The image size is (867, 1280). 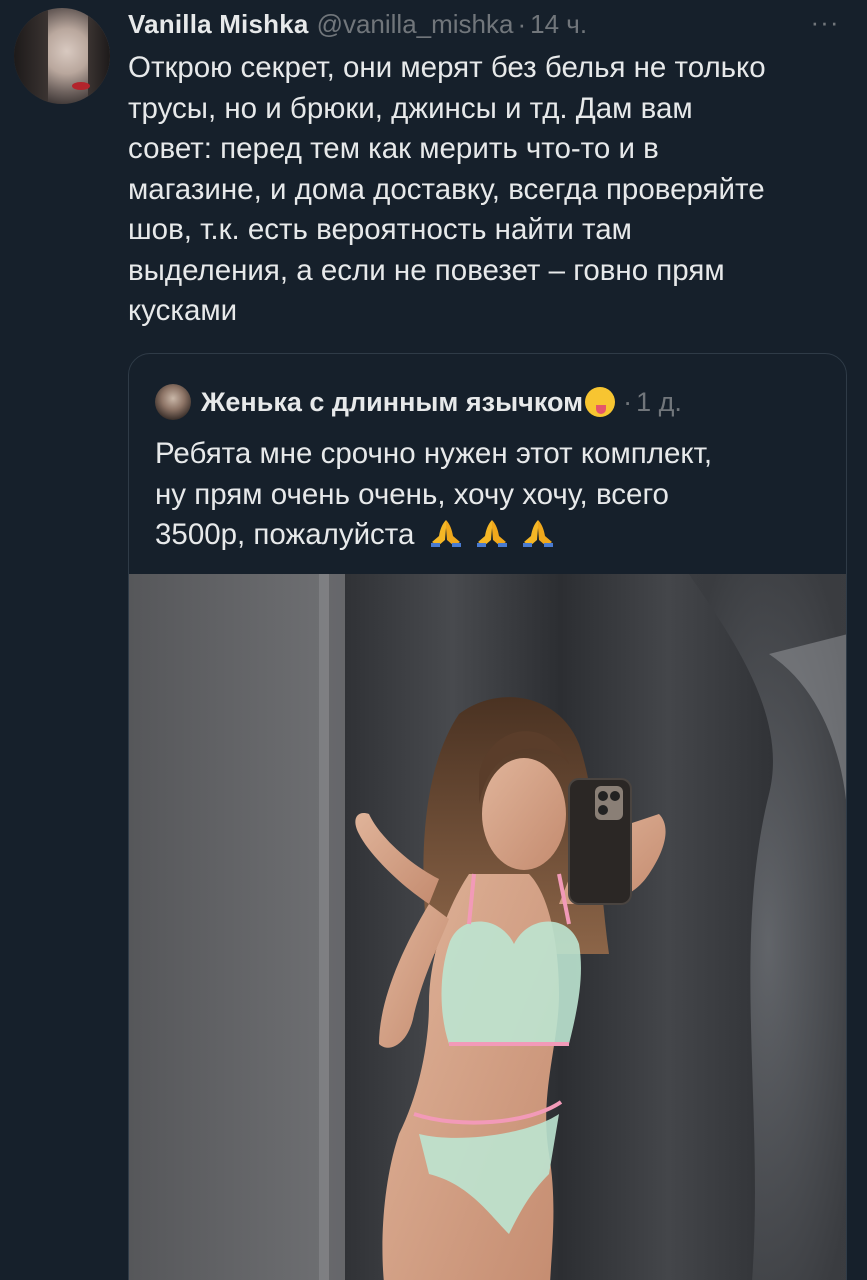 What do you see at coordinates (412, 494) in the screenshot?
I see `quoted-text-line: ну прям очень очень, хочу хочу, всего` at bounding box center [412, 494].